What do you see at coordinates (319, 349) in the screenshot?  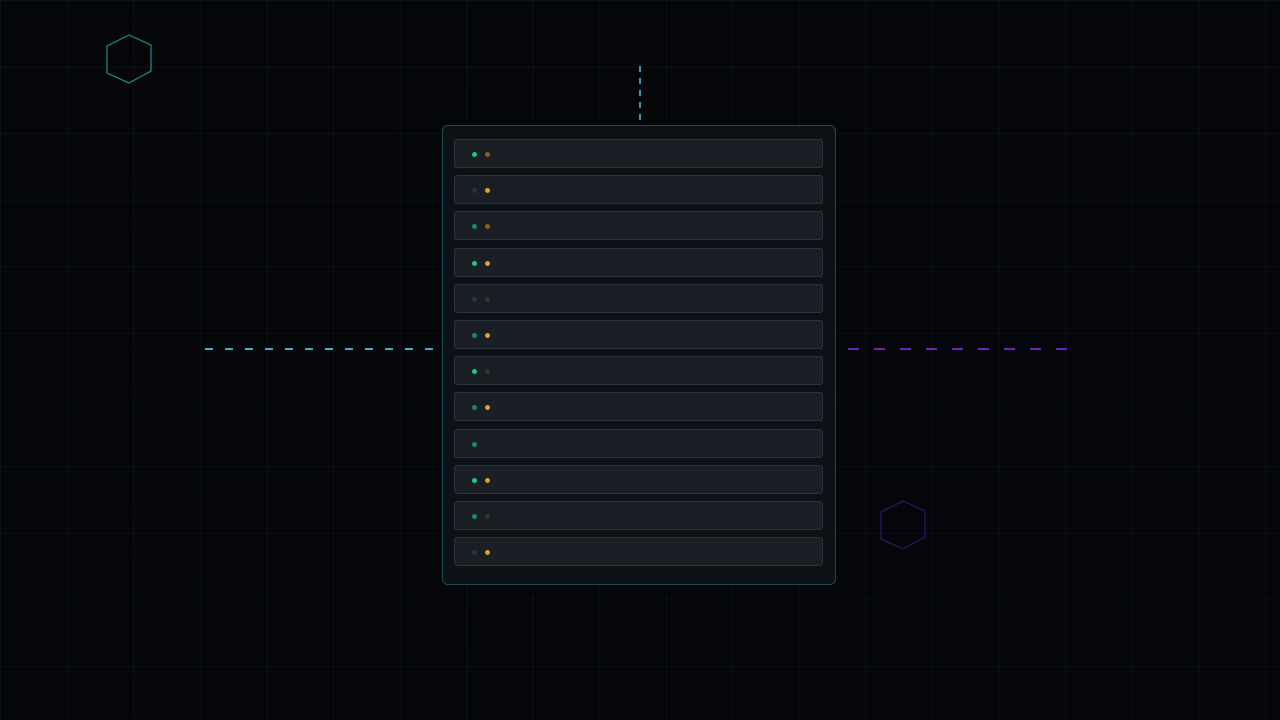 I see `connector-line-left` at bounding box center [319, 349].